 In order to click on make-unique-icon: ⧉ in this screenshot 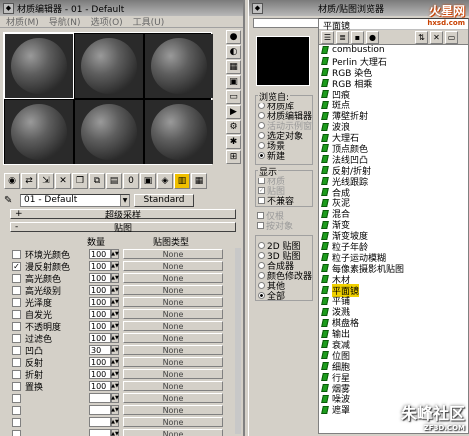, I will do `click(97, 181)`.